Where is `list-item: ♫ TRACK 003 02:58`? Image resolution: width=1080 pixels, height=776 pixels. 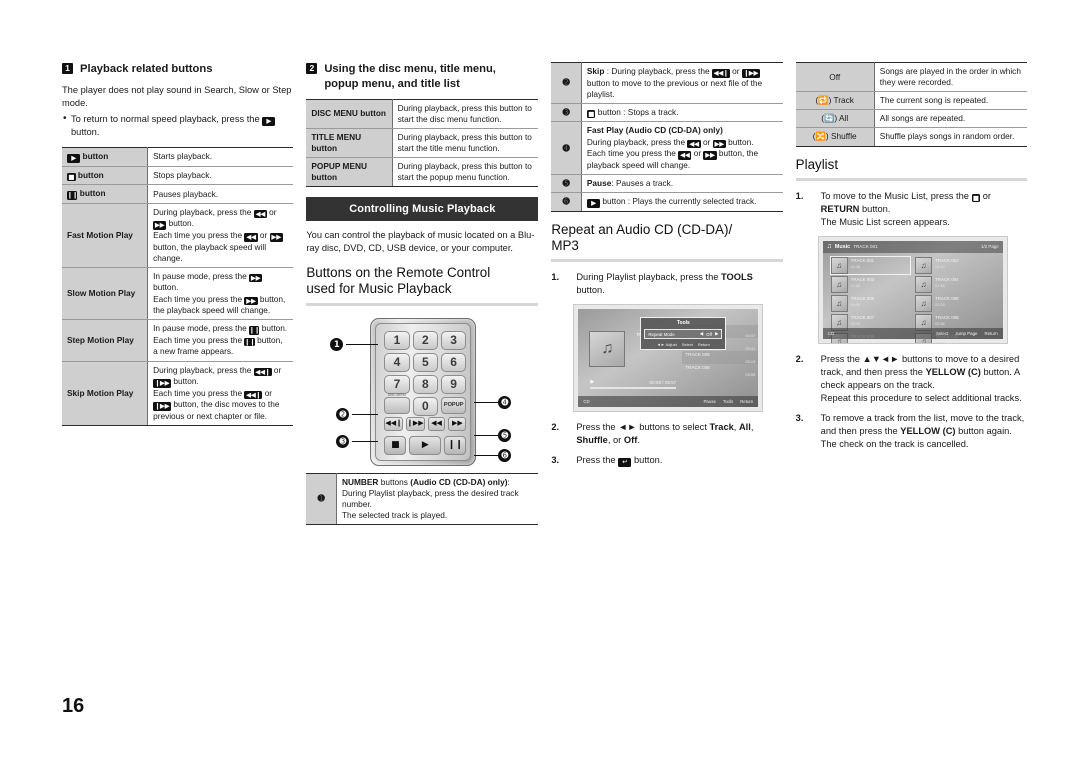
list-item: ♫ TRACK 003 02:58 is located at coordinates (870, 284).